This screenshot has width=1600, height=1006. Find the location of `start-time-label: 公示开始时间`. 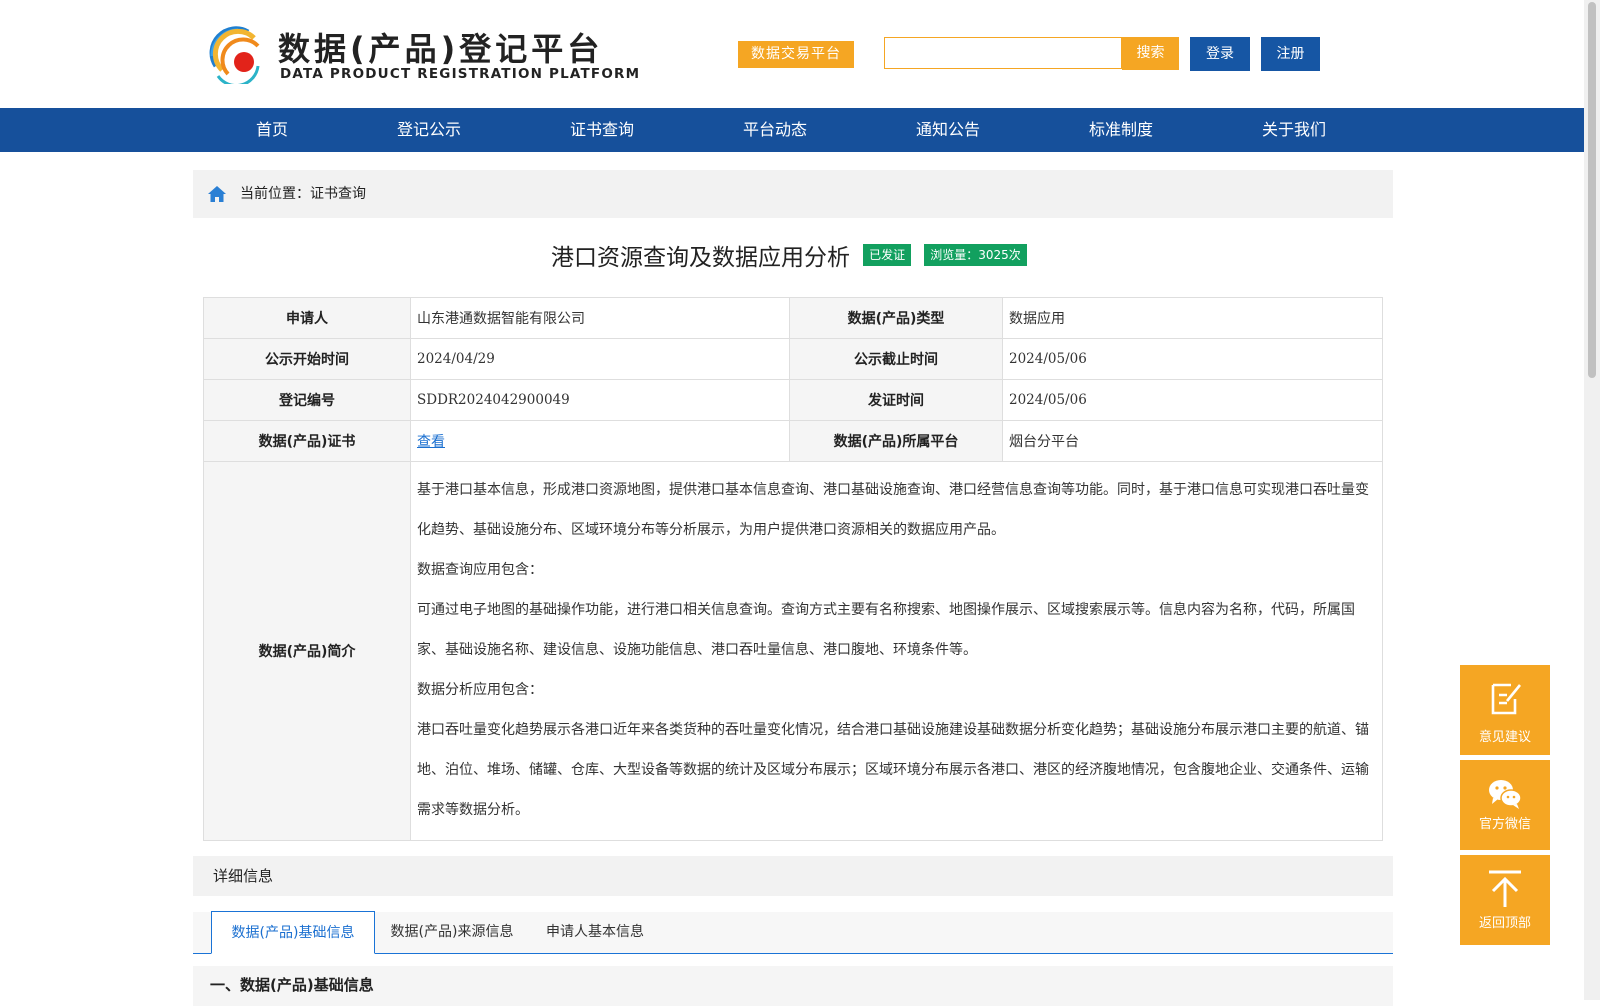

start-time-label: 公示开始时间 is located at coordinates (307, 359).